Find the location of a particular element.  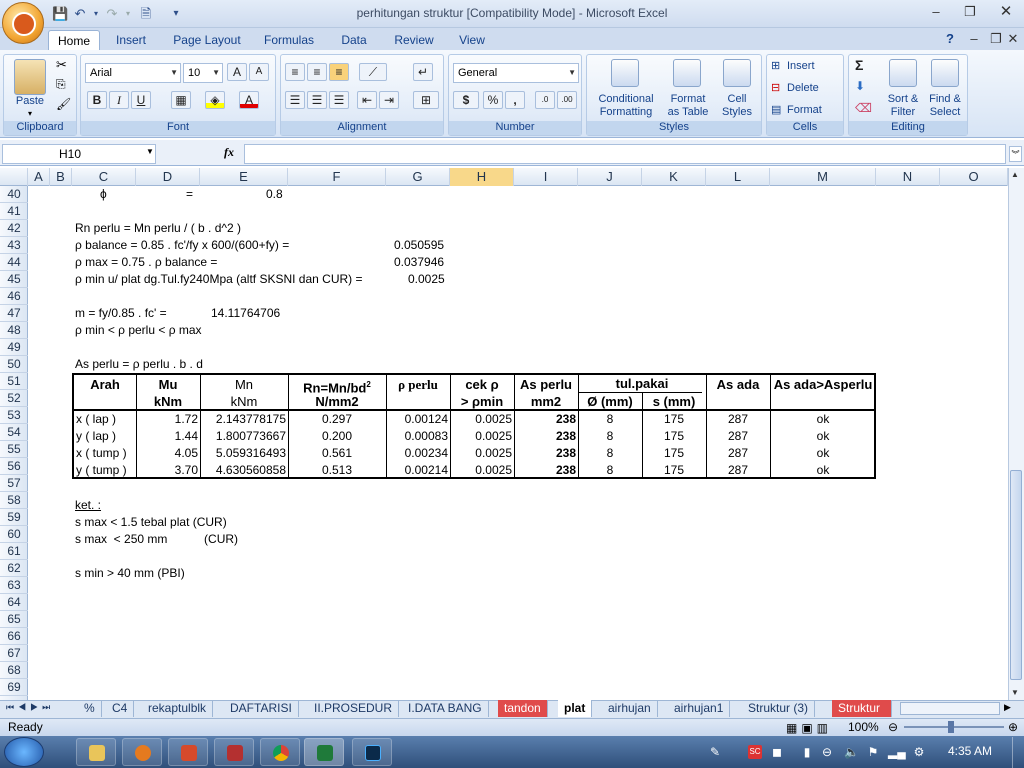

row-header: 43 is located at coordinates (14, 245).